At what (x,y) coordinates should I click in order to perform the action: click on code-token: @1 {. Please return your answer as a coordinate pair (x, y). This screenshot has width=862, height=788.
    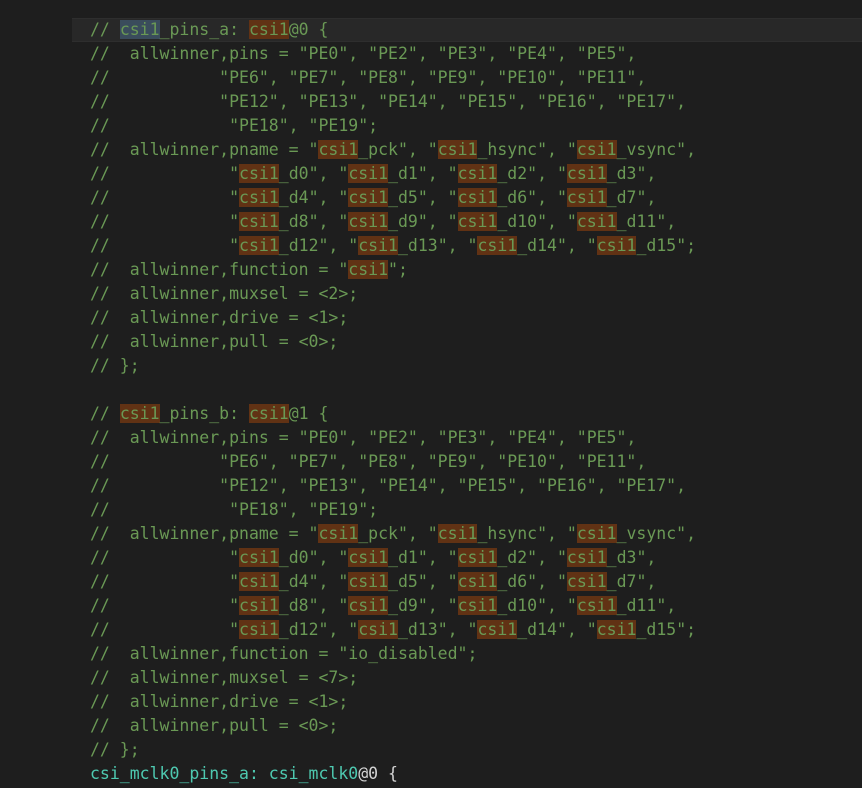
    Looking at the image, I should click on (308, 413).